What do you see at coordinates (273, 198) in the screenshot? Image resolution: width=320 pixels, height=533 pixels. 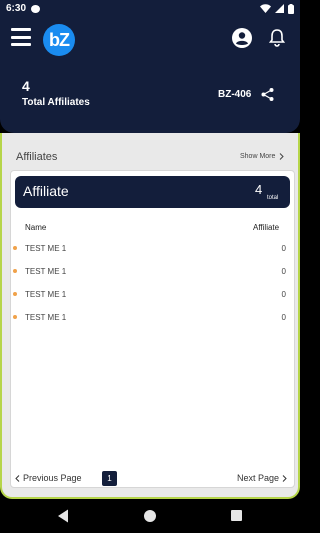 I see `card-total-label: total` at bounding box center [273, 198].